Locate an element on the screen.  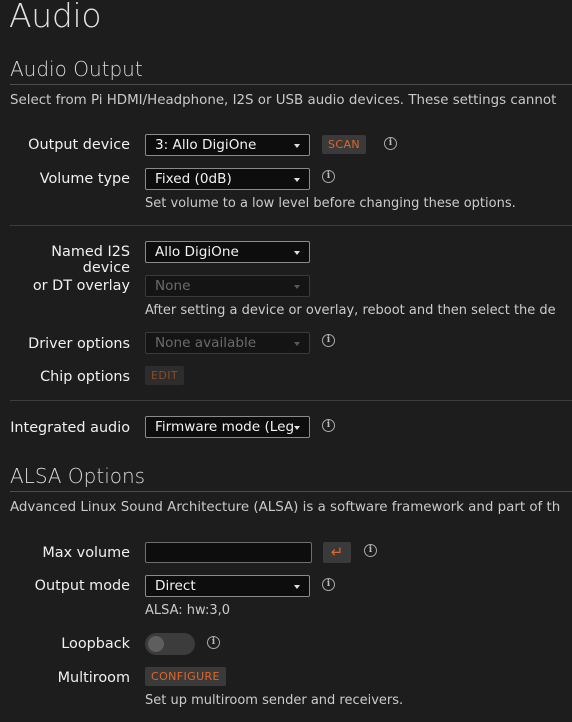
integrated-audio-select: Firmware mode (Leg is located at coordinates (227, 427).